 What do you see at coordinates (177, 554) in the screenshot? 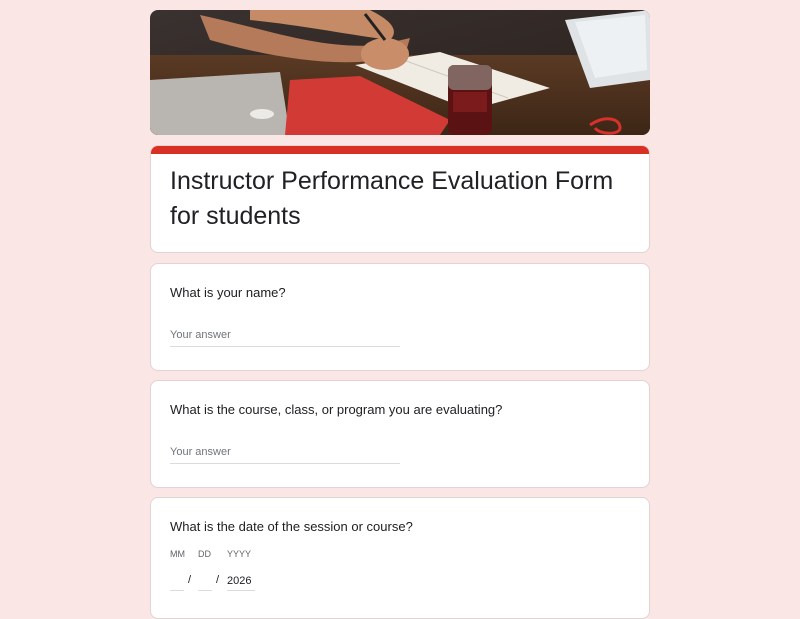
I see `month-label: MM` at bounding box center [177, 554].